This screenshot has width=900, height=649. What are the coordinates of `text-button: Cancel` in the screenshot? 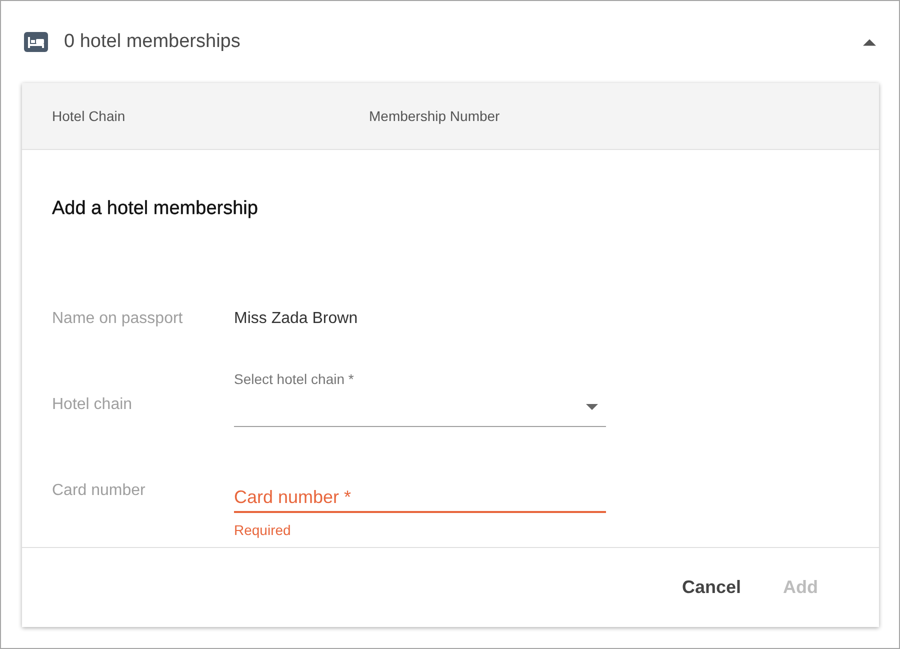 It's located at (711, 587).